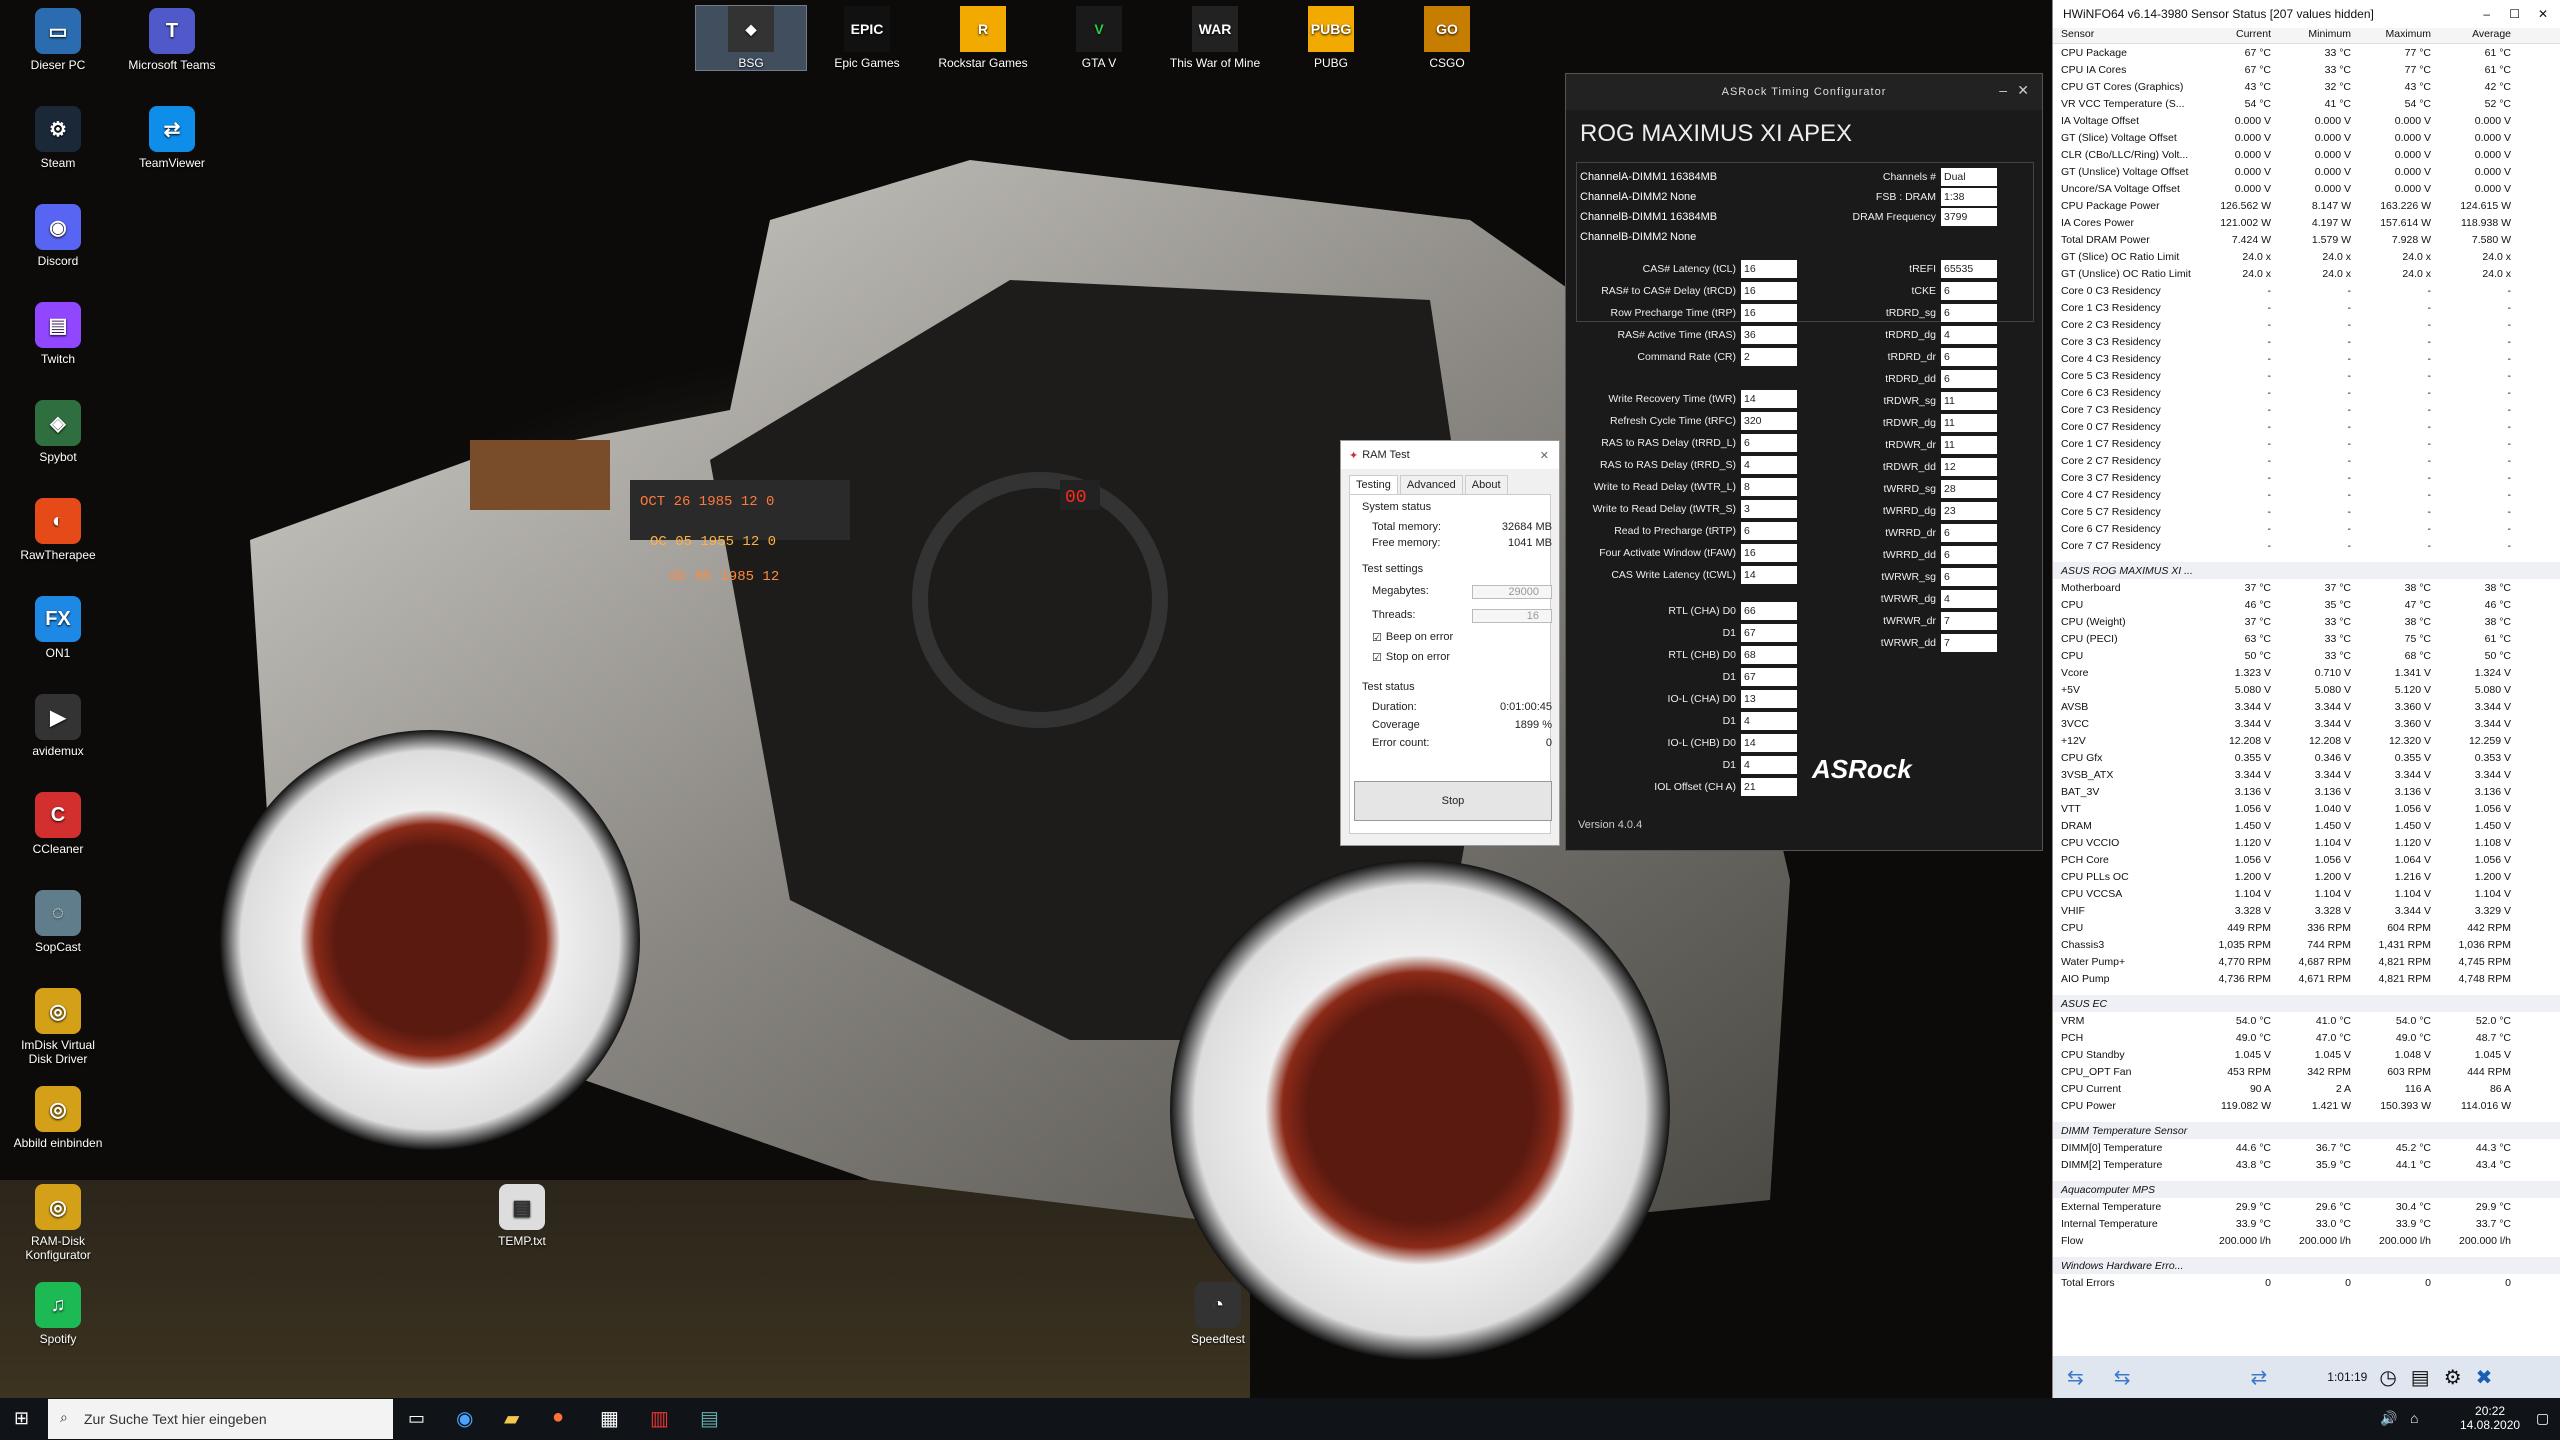 Image resolution: width=2560 pixels, height=1440 pixels. Describe the element at coordinates (2003, 90) in the screenshot. I see `minimize-icon: –` at that location.